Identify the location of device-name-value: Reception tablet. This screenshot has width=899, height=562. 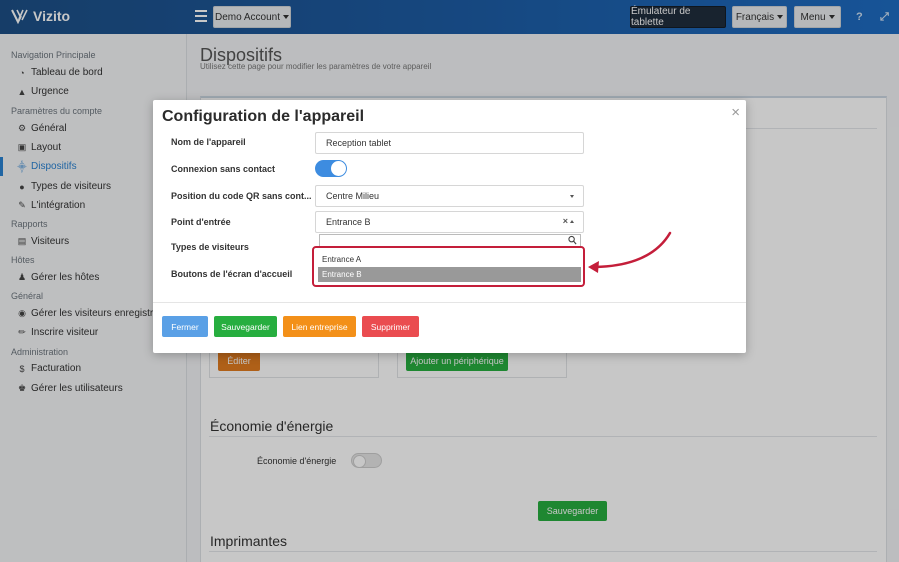
(359, 143).